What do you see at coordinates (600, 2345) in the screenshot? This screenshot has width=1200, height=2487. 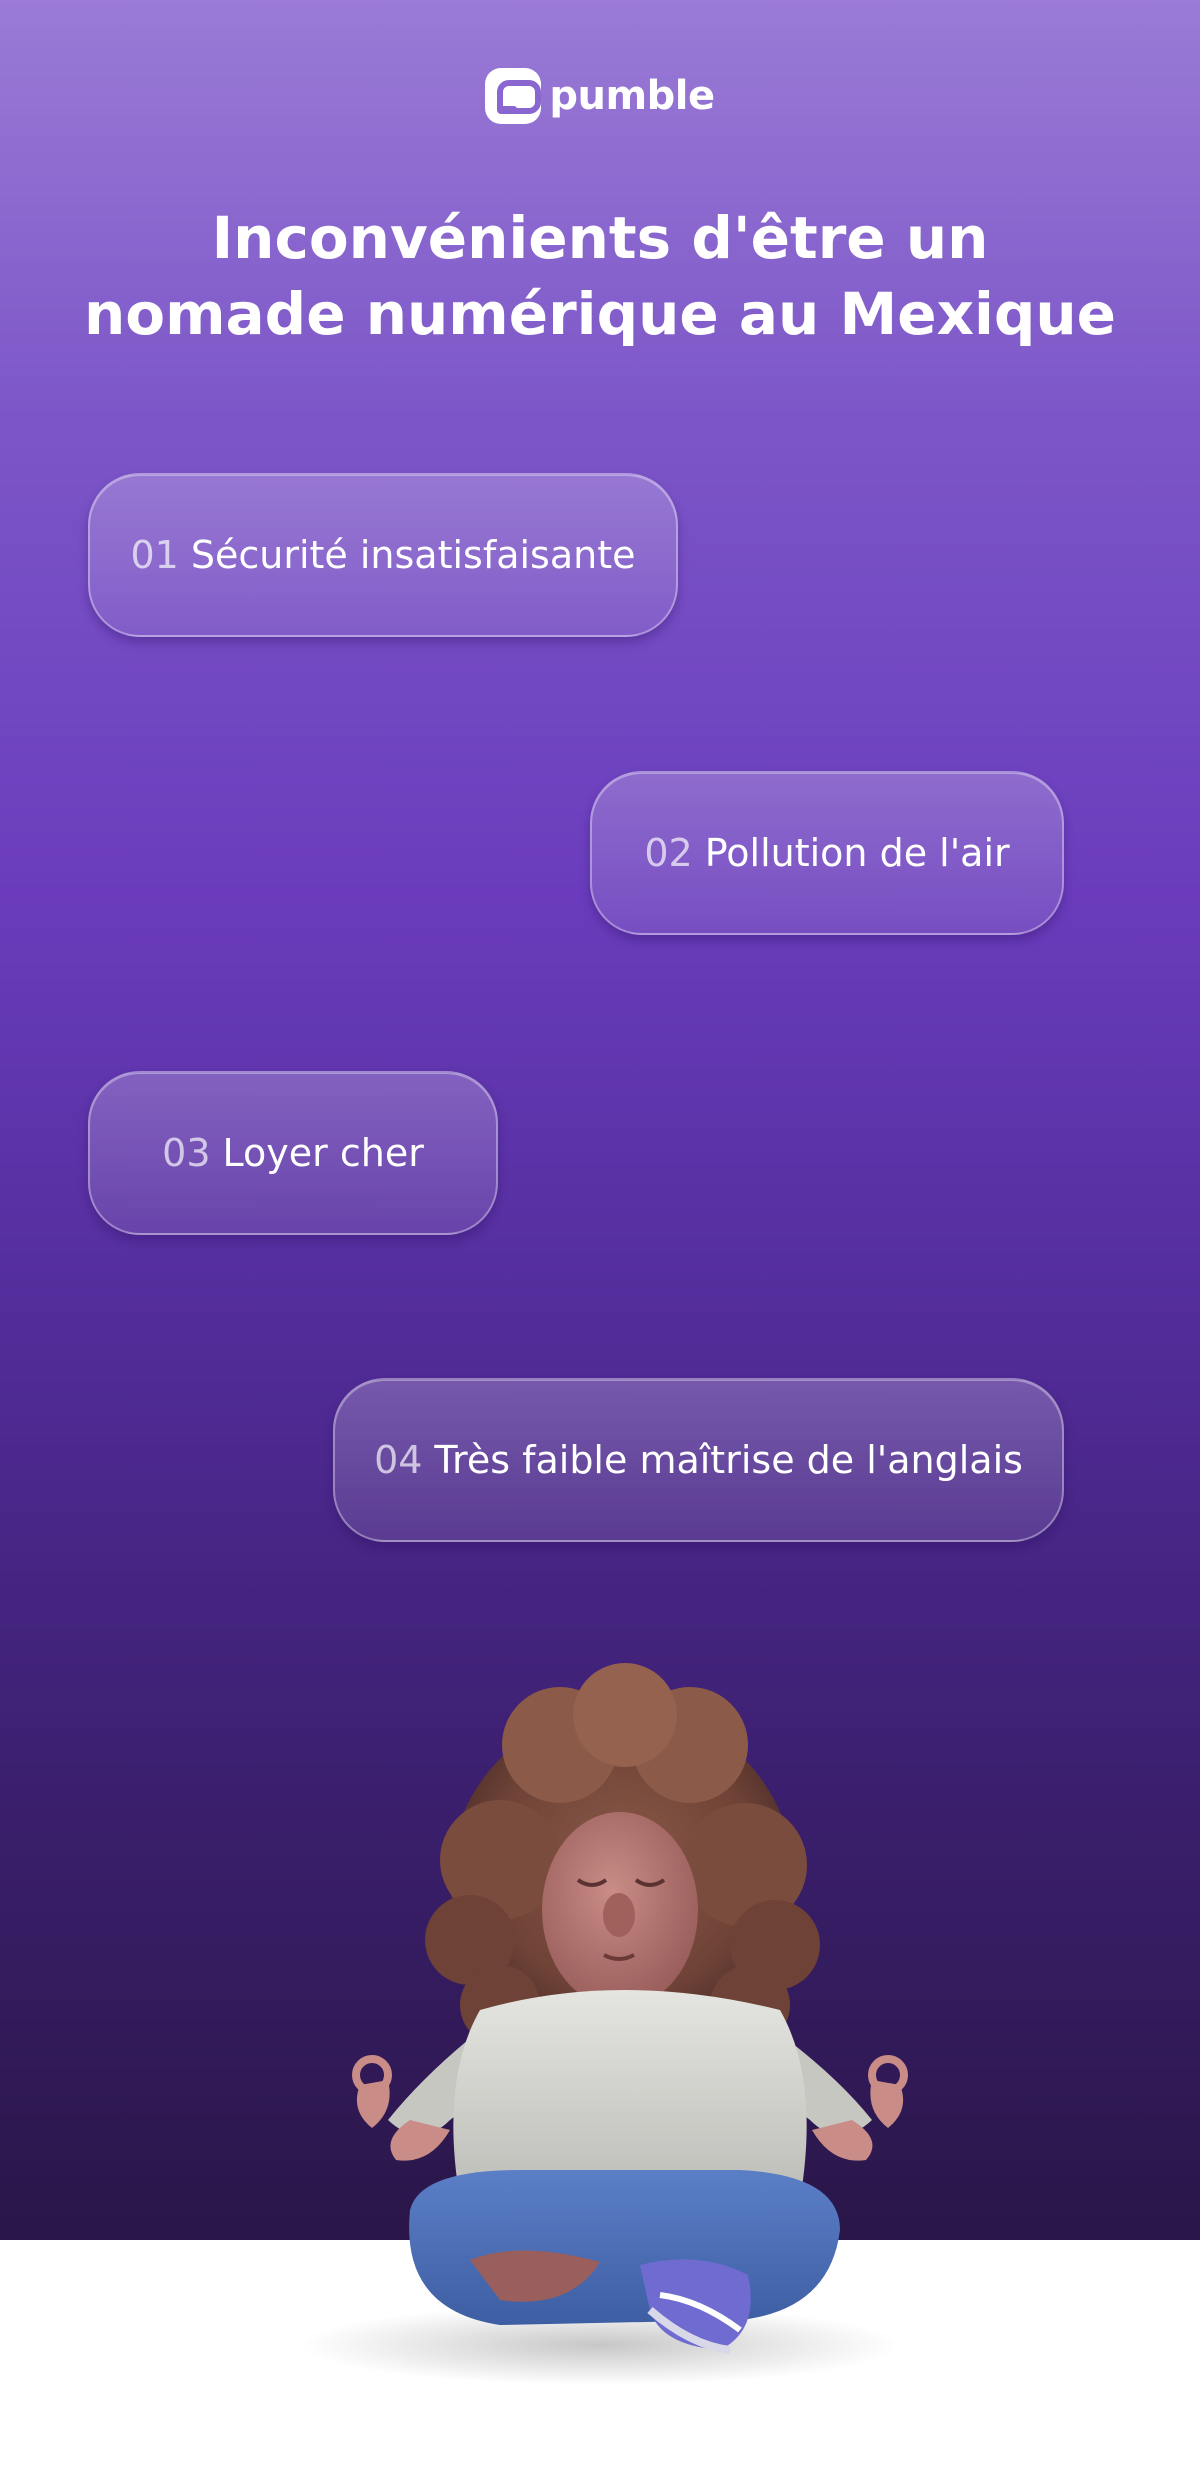 I see `ground-shadow` at bounding box center [600, 2345].